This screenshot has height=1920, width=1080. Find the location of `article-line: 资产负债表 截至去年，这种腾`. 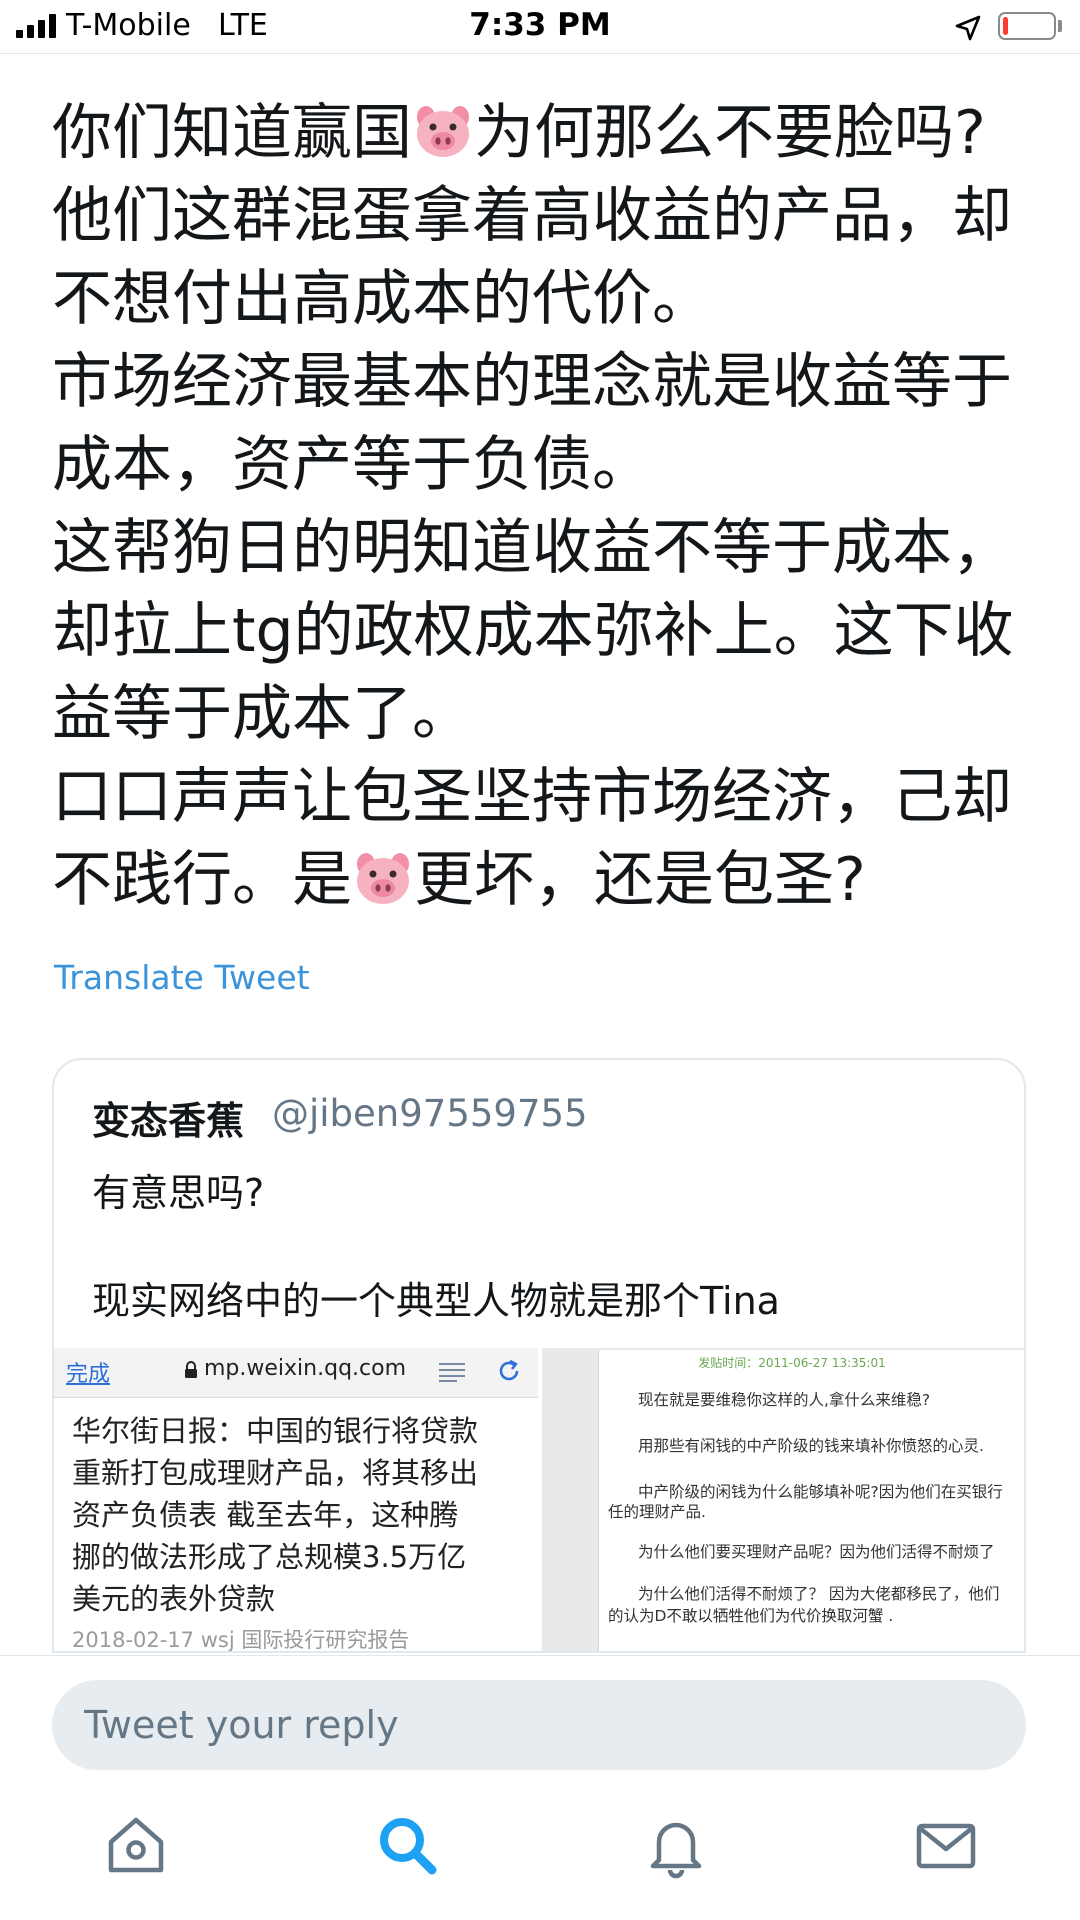

article-line: 资产负债表 截至去年，这种腾 is located at coordinates (265, 1515).